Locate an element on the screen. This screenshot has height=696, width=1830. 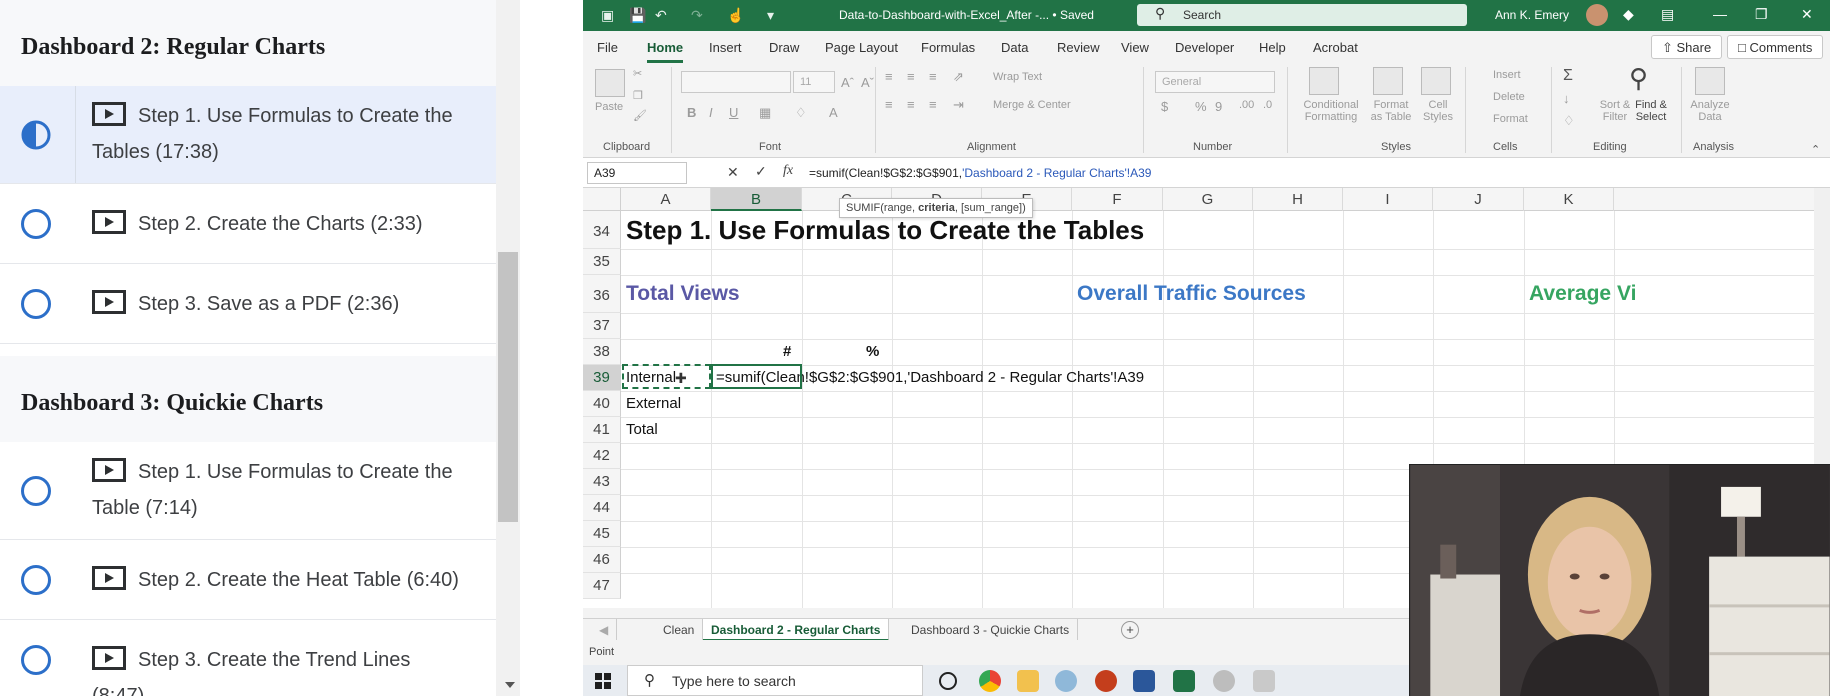
cell-a36: Total Views is located at coordinates (683, 294).